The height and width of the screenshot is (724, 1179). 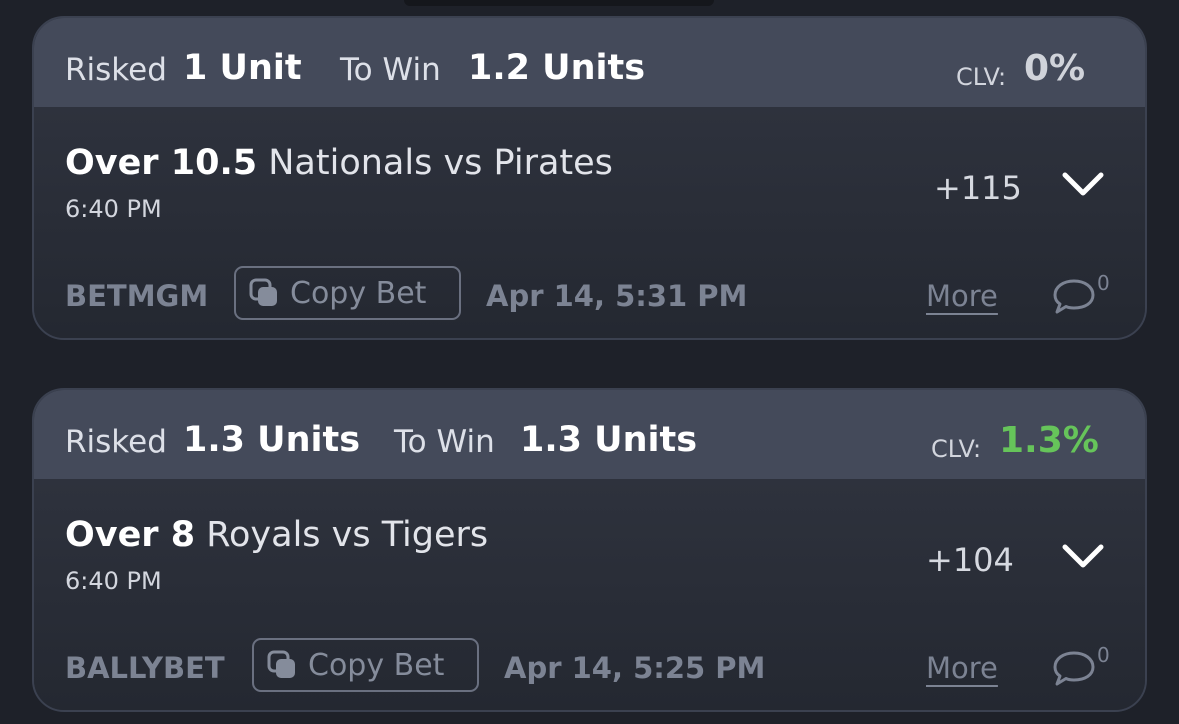 I want to click on pick-line: Over 8, so click(x=130, y=535).